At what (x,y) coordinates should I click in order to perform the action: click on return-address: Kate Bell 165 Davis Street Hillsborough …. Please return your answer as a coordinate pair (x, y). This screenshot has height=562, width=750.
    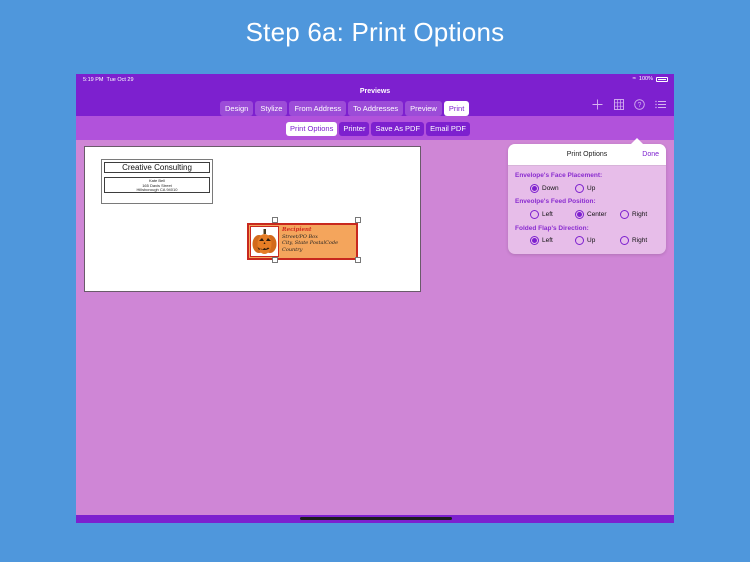
    Looking at the image, I should click on (157, 185).